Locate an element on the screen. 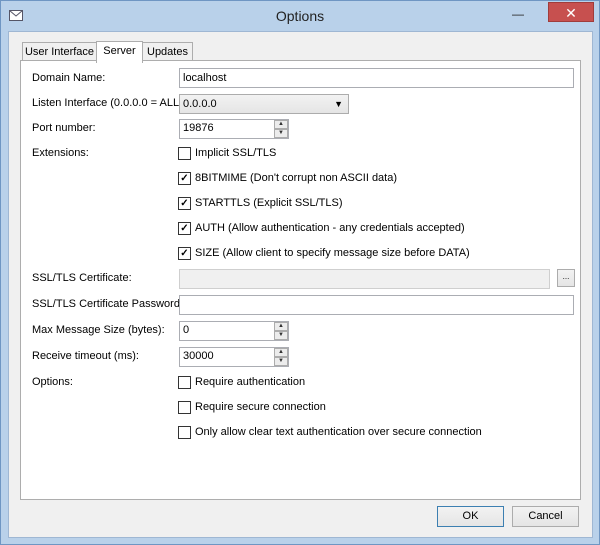 The height and width of the screenshot is (545, 600). port-number-value: 19876 is located at coordinates (198, 128).